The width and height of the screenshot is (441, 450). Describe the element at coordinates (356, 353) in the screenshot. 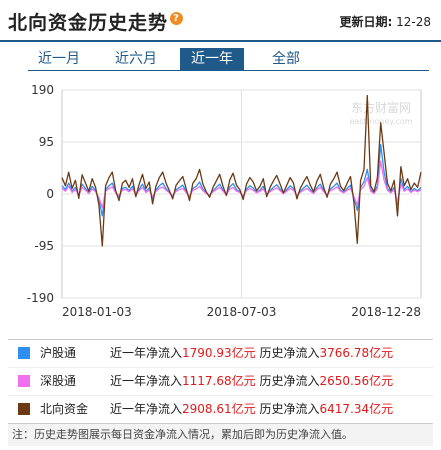

I see `hist-value: 3766.78亿元` at that location.